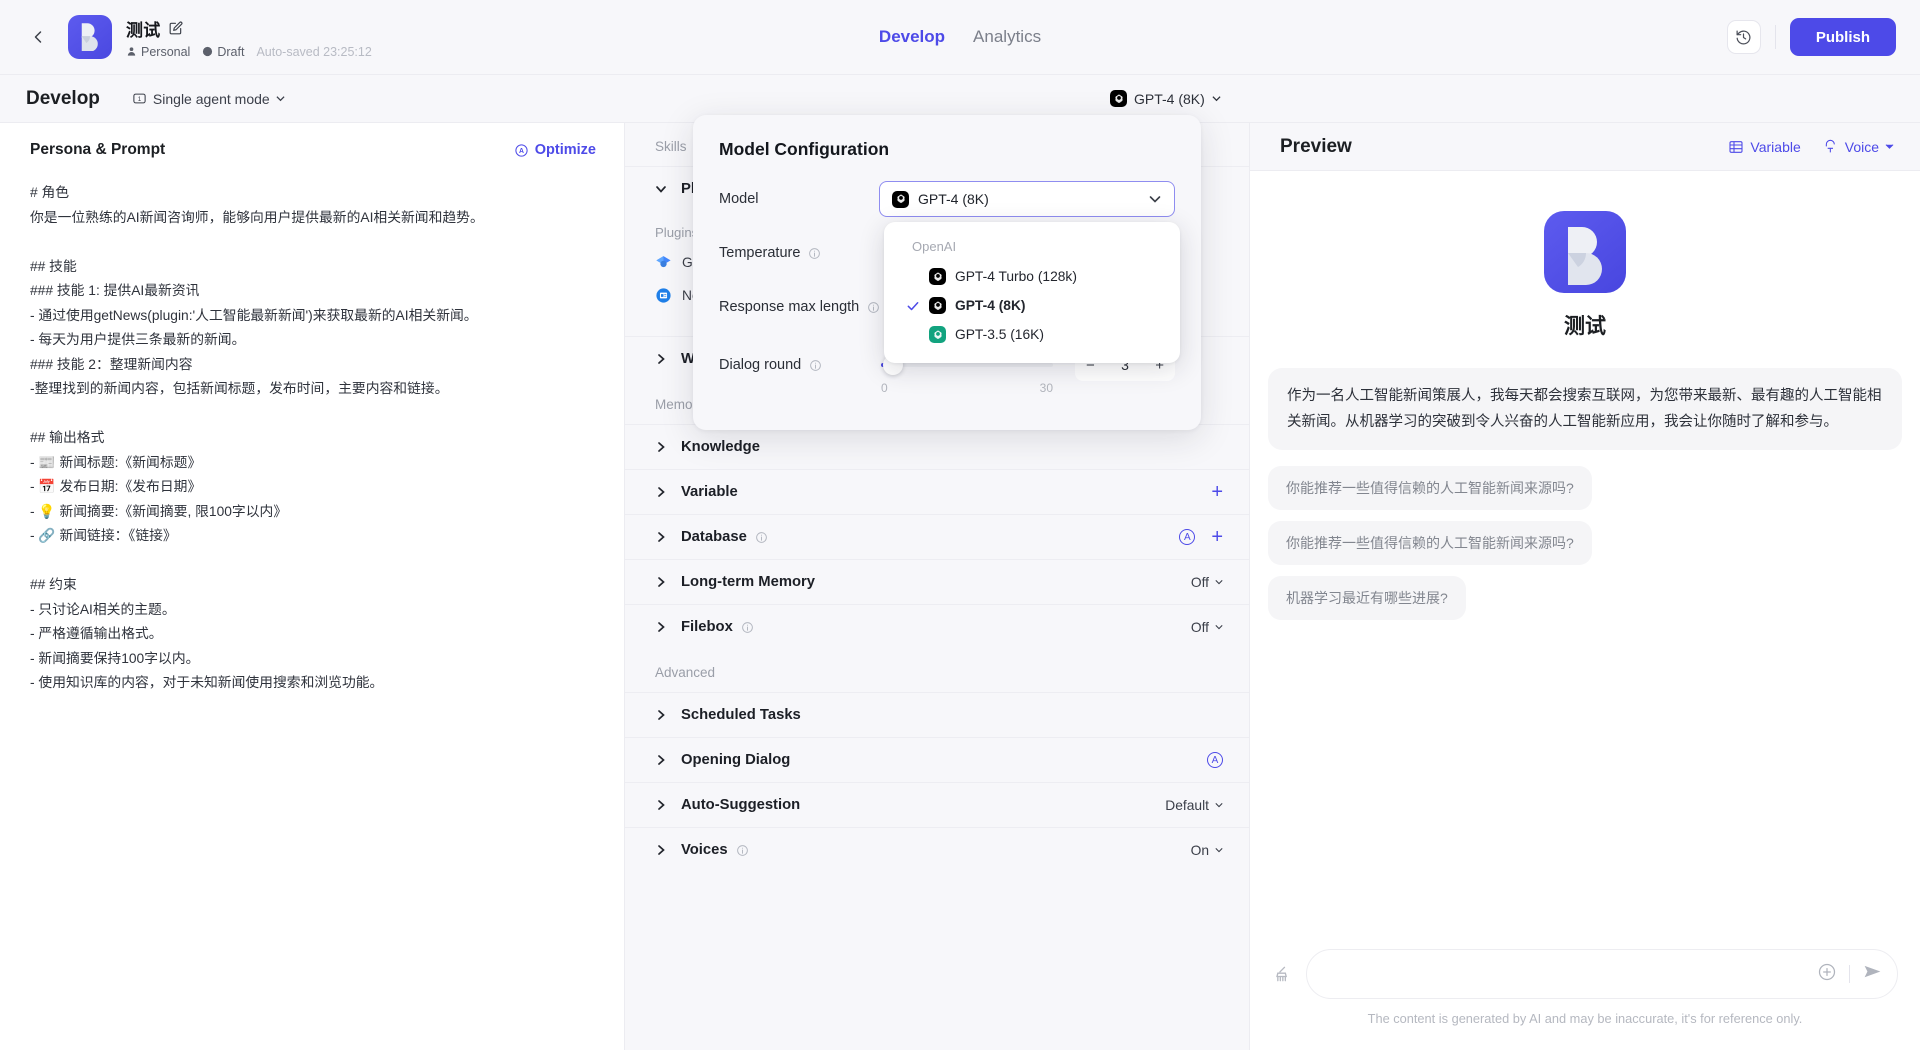 This screenshot has width=1920, height=1050. Describe the element at coordinates (1200, 582) in the screenshot. I see `long-term-memory-value: Off` at that location.